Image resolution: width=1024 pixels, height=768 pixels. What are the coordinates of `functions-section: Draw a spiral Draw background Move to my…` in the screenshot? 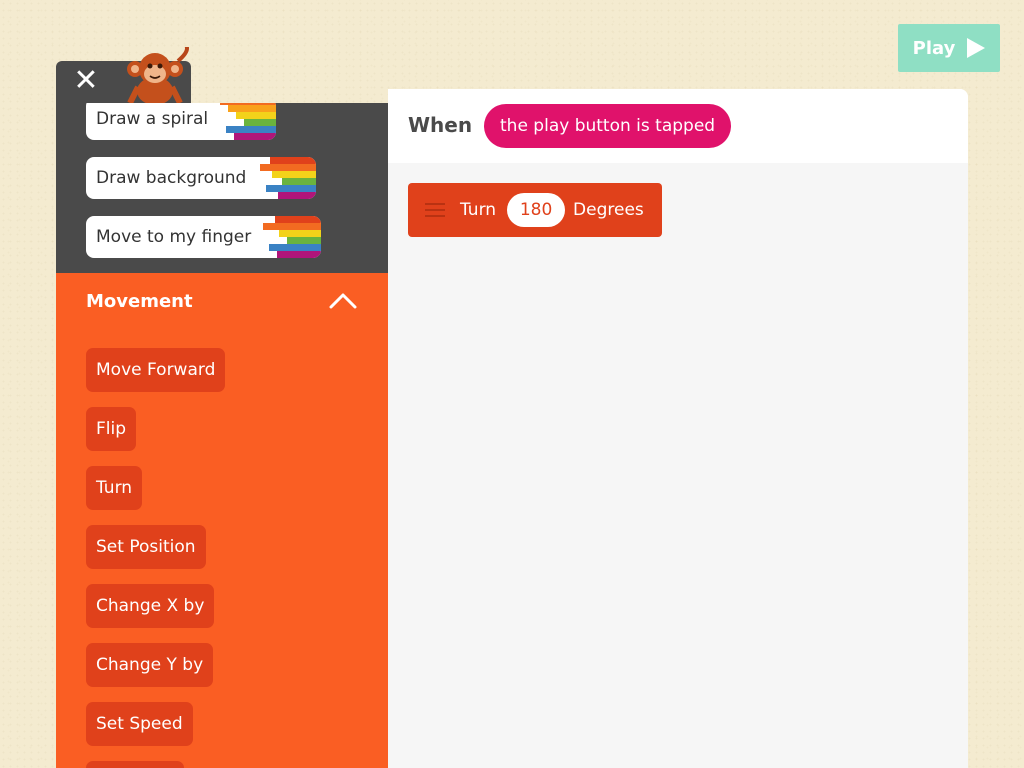 It's located at (222, 188).